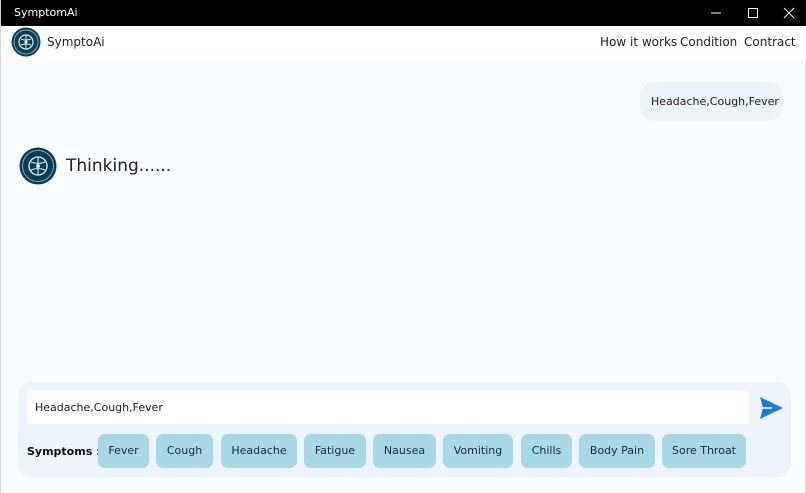  What do you see at coordinates (184, 451) in the screenshot?
I see `chip-cough: Cough` at bounding box center [184, 451].